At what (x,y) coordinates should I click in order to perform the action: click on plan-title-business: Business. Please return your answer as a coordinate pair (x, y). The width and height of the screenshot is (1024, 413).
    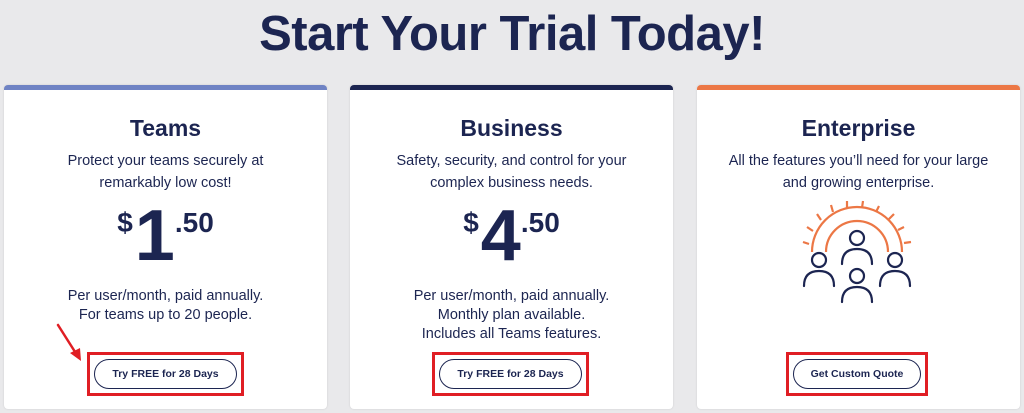
    Looking at the image, I should click on (511, 128).